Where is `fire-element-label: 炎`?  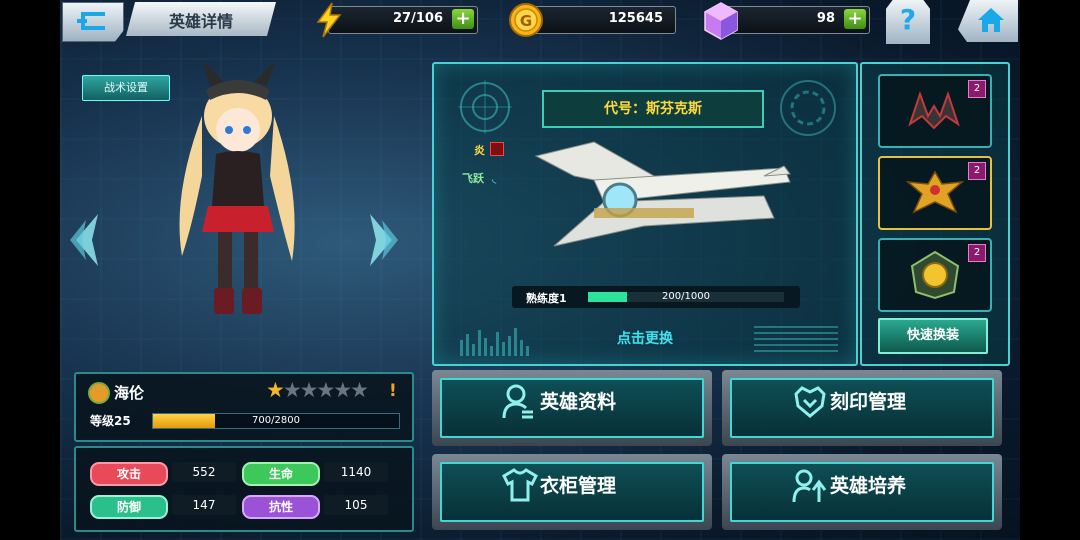
fire-element-label: 炎 is located at coordinates (479, 150).